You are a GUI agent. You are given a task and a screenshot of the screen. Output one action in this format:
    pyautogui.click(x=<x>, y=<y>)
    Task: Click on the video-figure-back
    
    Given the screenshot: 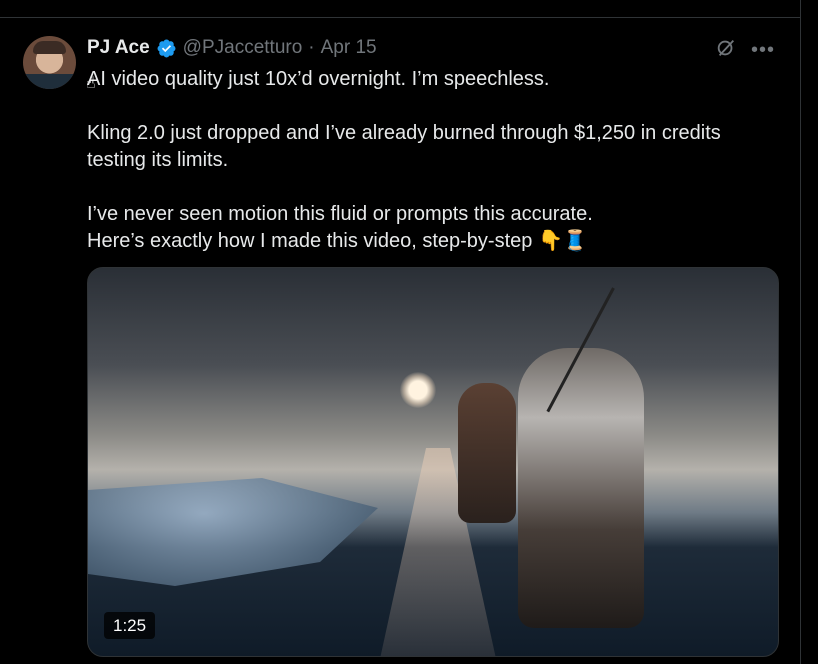 What is the action you would take?
    pyautogui.click(x=487, y=453)
    